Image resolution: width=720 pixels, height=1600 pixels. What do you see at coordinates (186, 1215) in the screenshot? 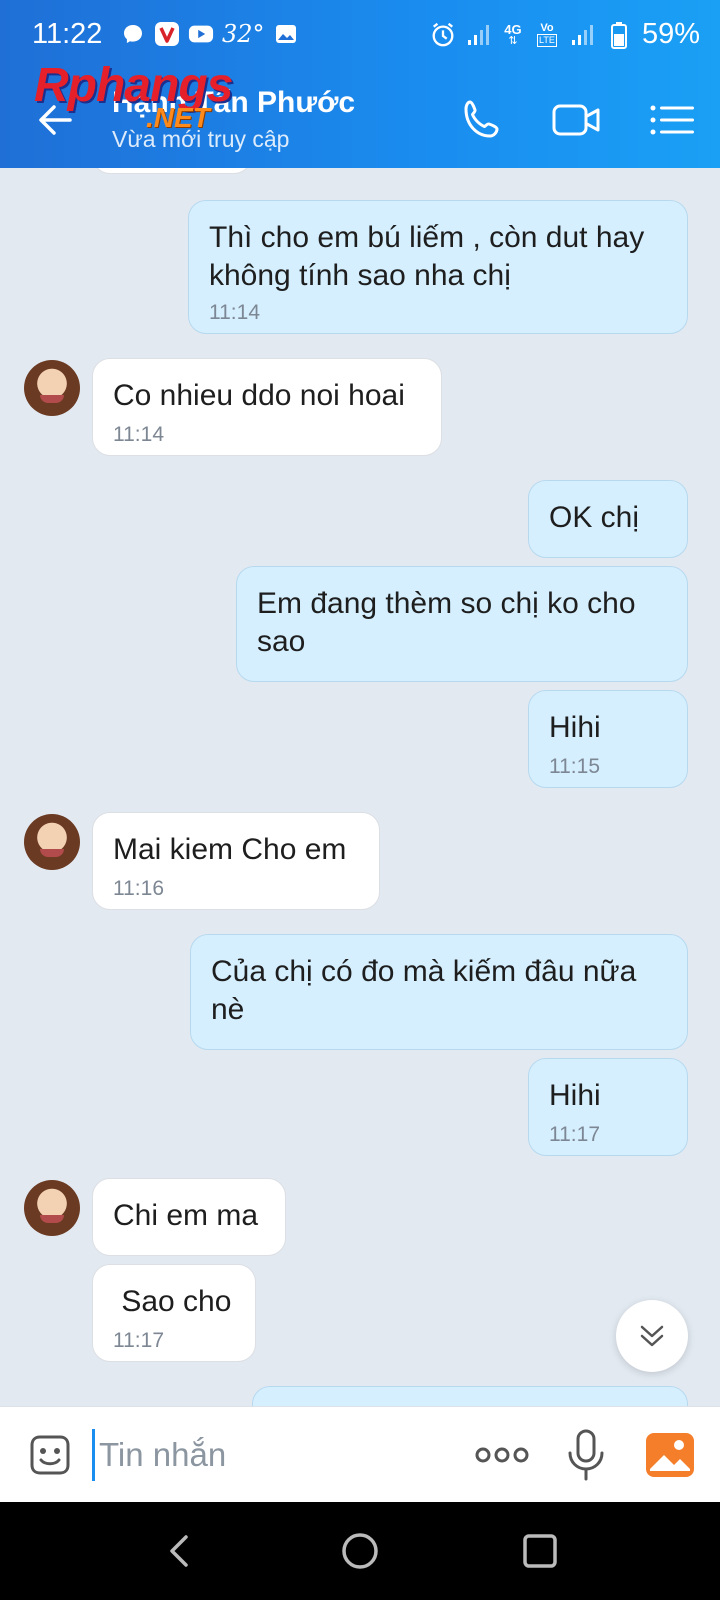
I see `message-text: Chi em ma` at bounding box center [186, 1215].